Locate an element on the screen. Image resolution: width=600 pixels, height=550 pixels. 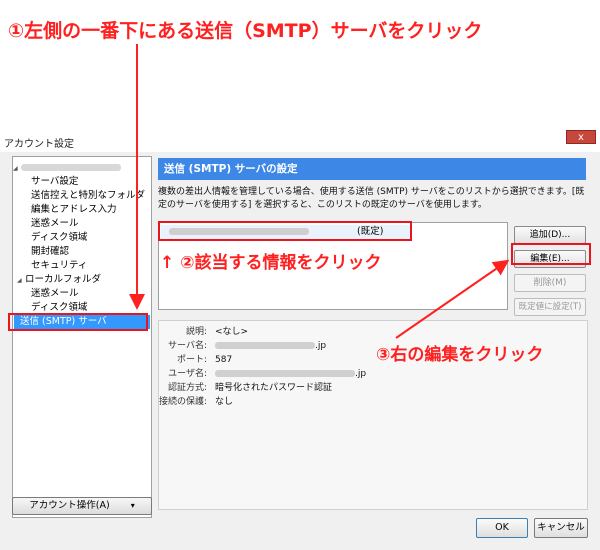
detail-row-username: ユーザ名: .jp is located at coordinates (262, 374).